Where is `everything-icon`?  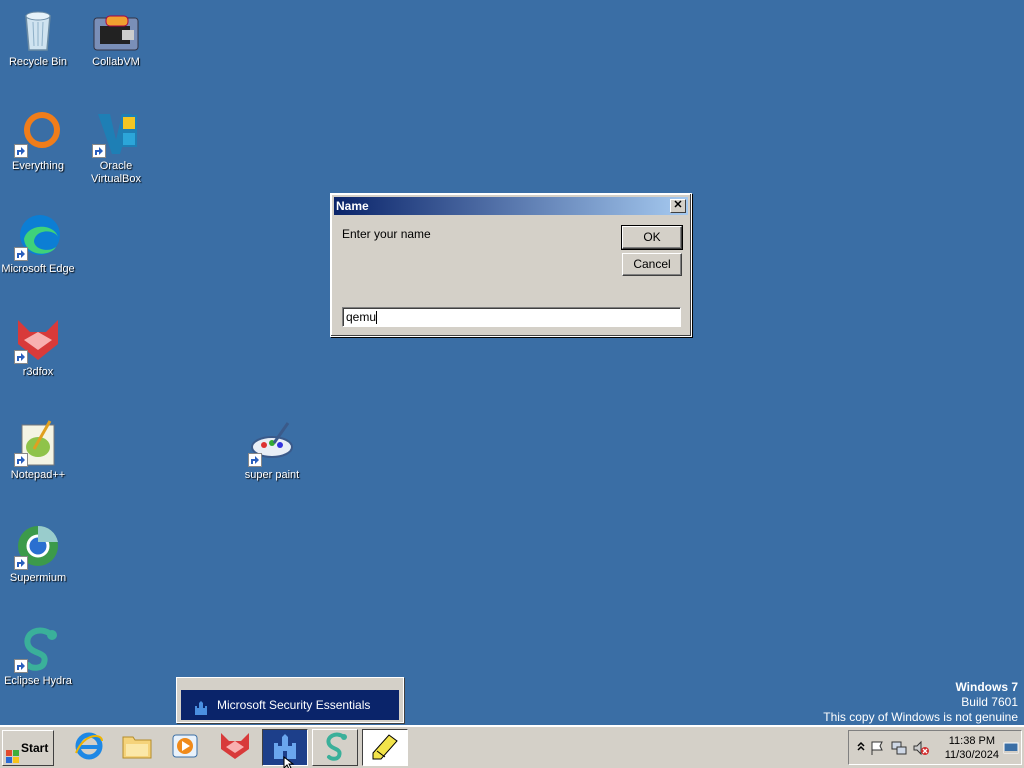 everything-icon is located at coordinates (38, 134).